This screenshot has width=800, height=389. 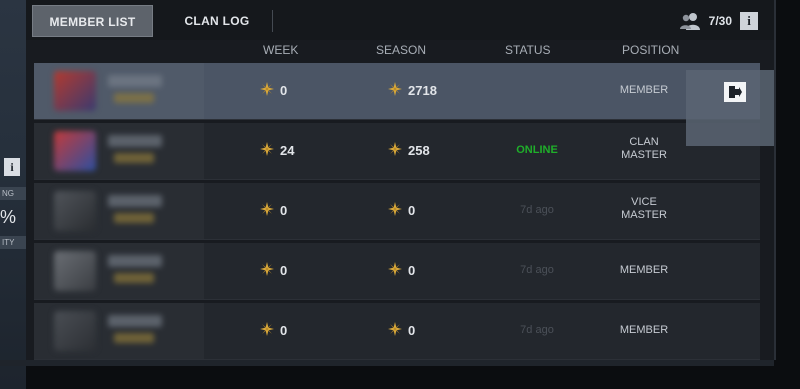 I want to click on position-text: VICE MASTER, so click(x=644, y=208).